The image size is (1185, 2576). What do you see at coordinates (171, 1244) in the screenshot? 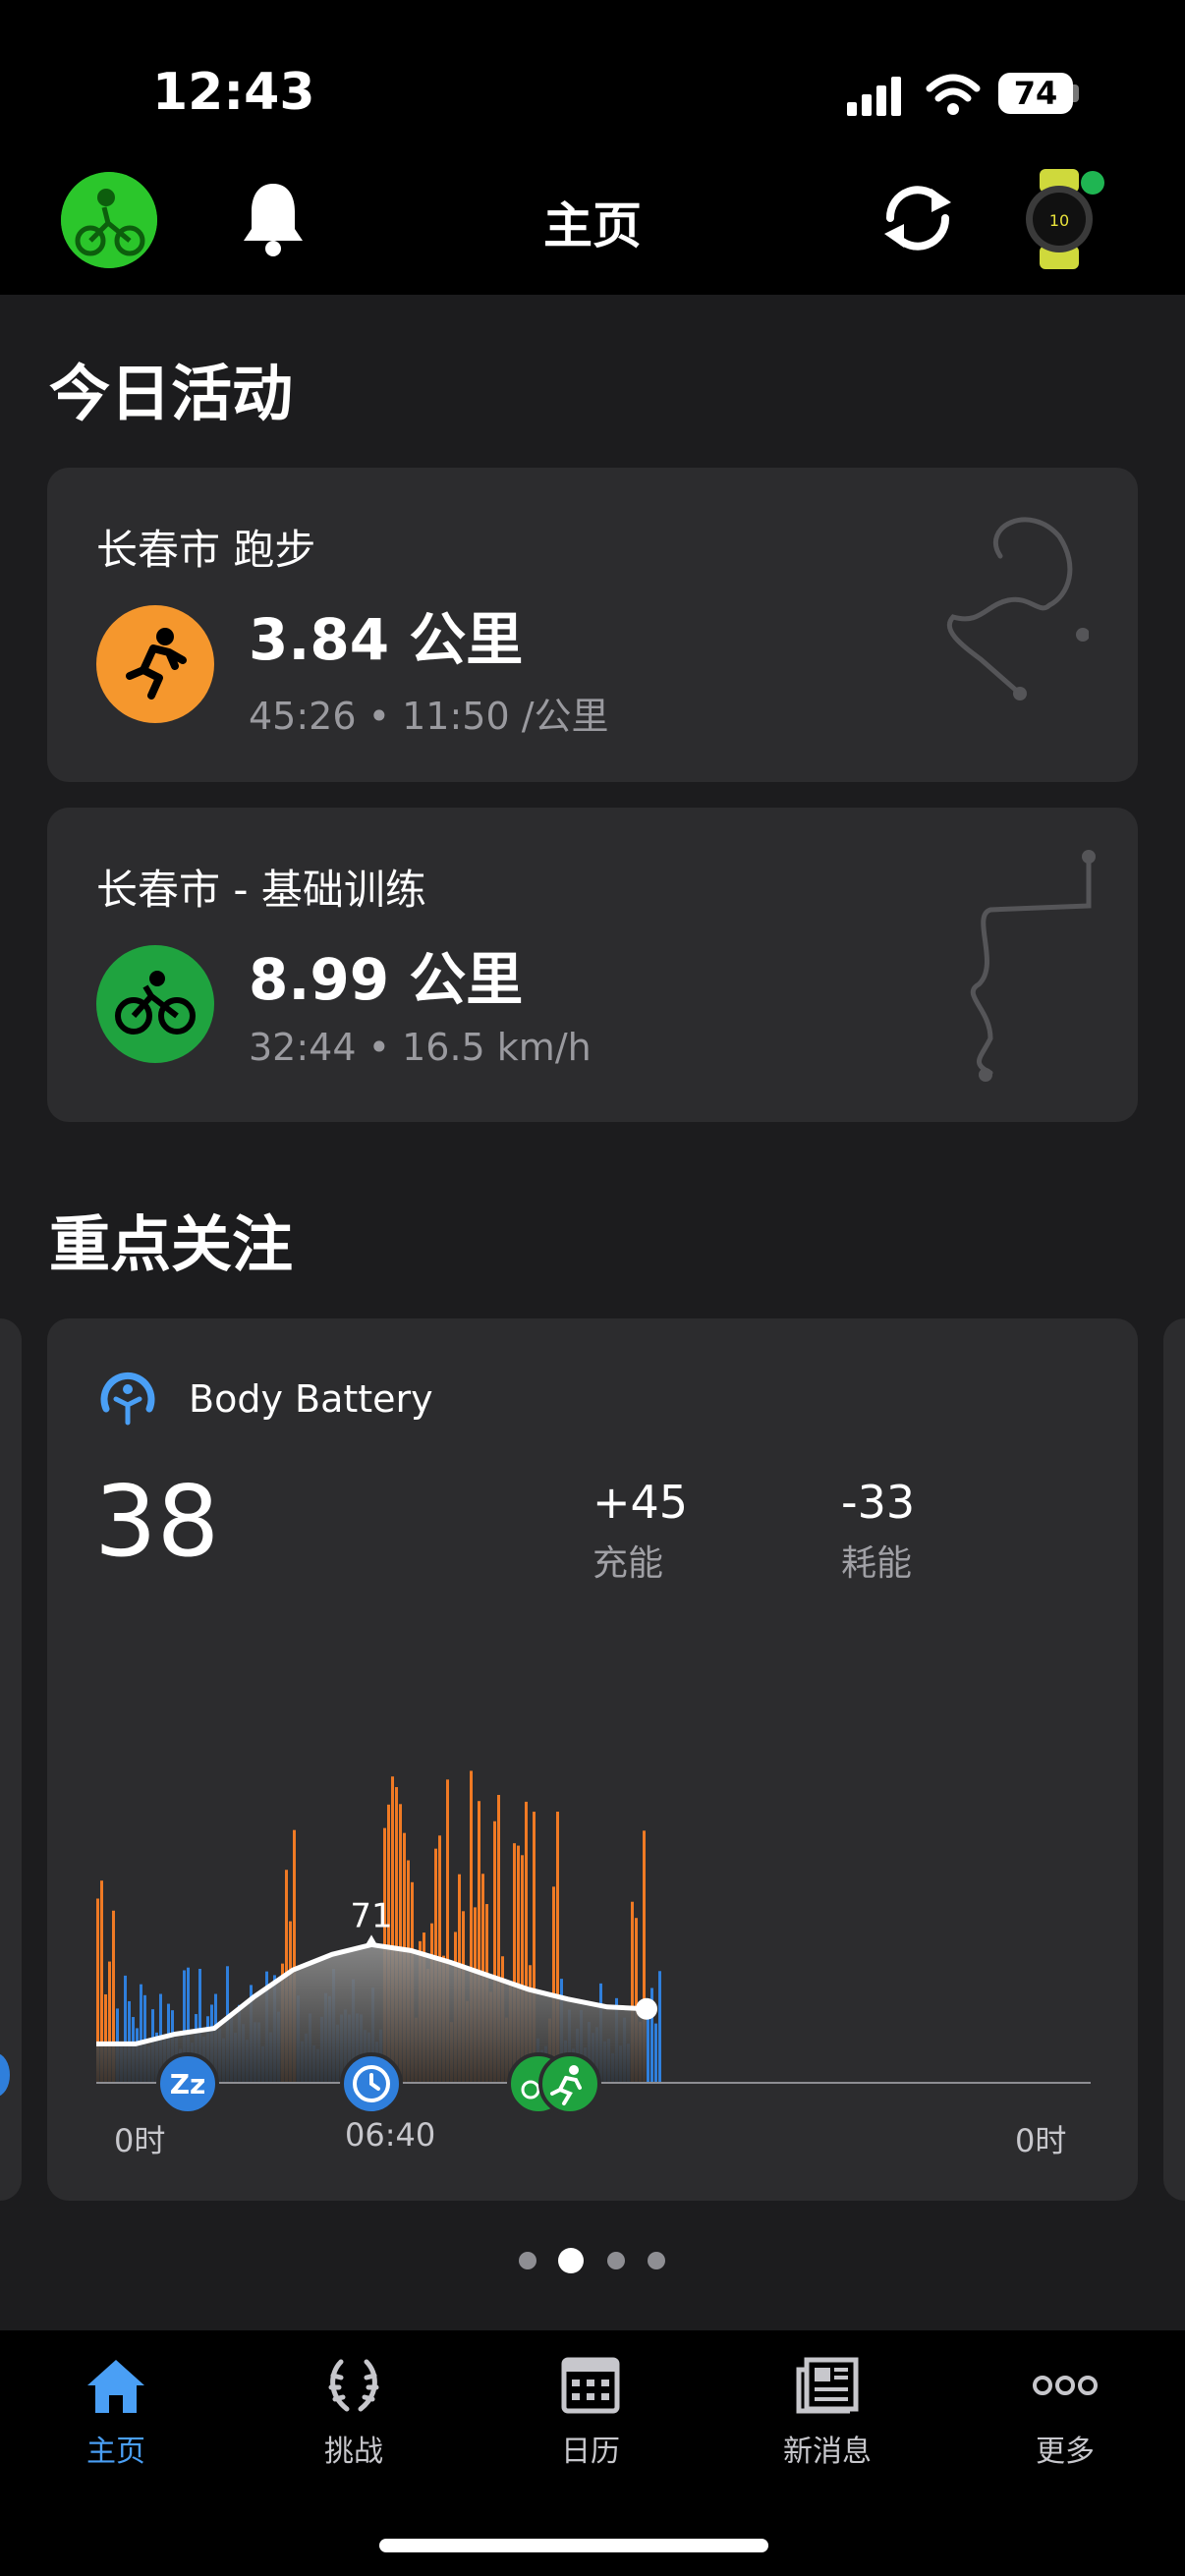
I see `section-title-focus: 重点关注` at bounding box center [171, 1244].